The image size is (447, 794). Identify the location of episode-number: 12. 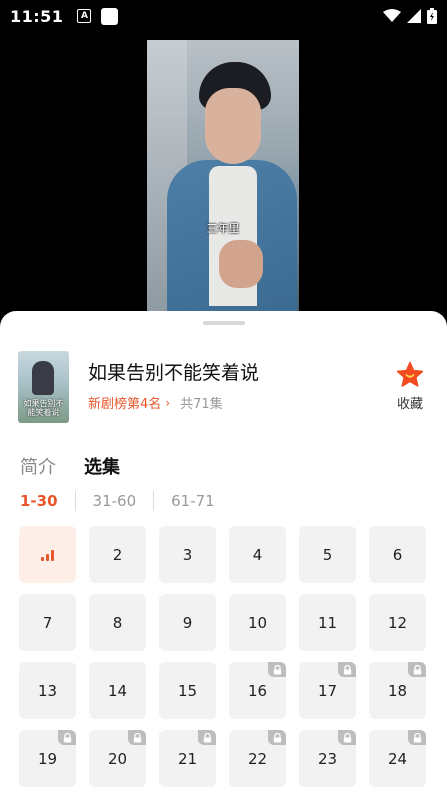
(397, 622).